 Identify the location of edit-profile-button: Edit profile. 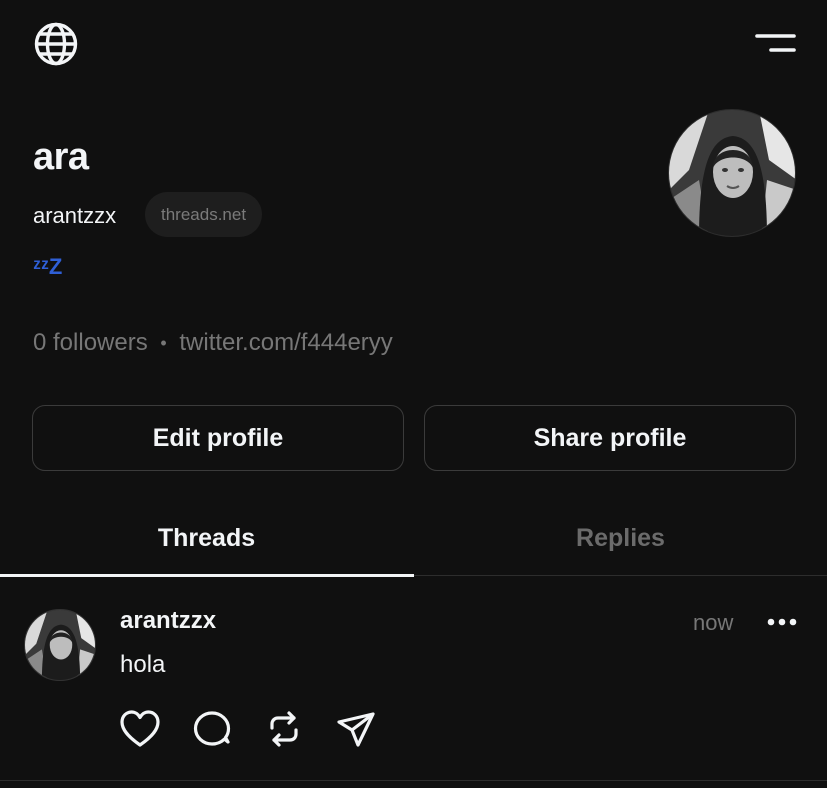
(218, 438).